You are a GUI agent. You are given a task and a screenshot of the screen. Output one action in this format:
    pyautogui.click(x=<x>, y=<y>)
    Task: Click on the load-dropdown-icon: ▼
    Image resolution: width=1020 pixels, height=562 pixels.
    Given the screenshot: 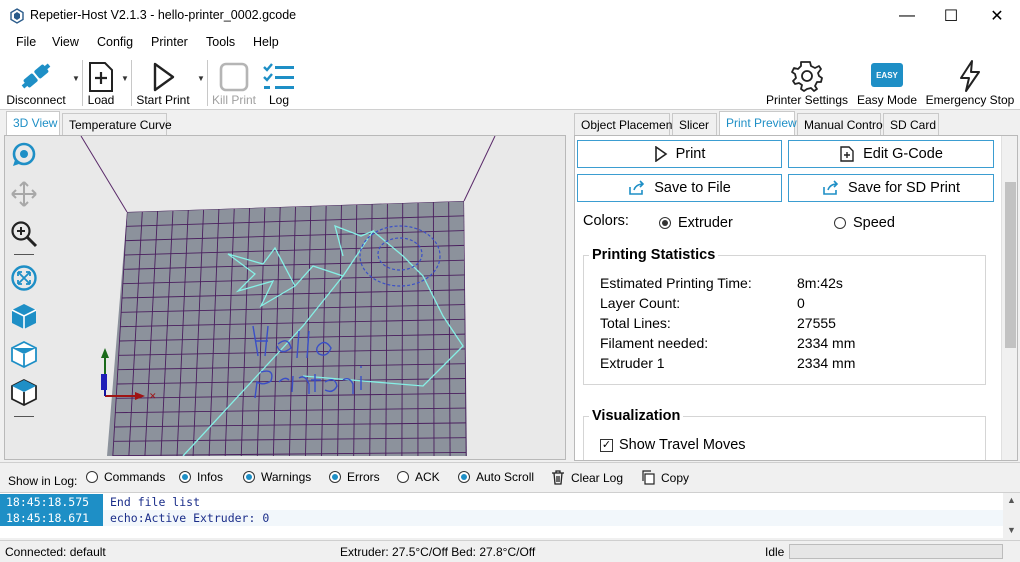 What is the action you would take?
    pyautogui.click(x=126, y=84)
    